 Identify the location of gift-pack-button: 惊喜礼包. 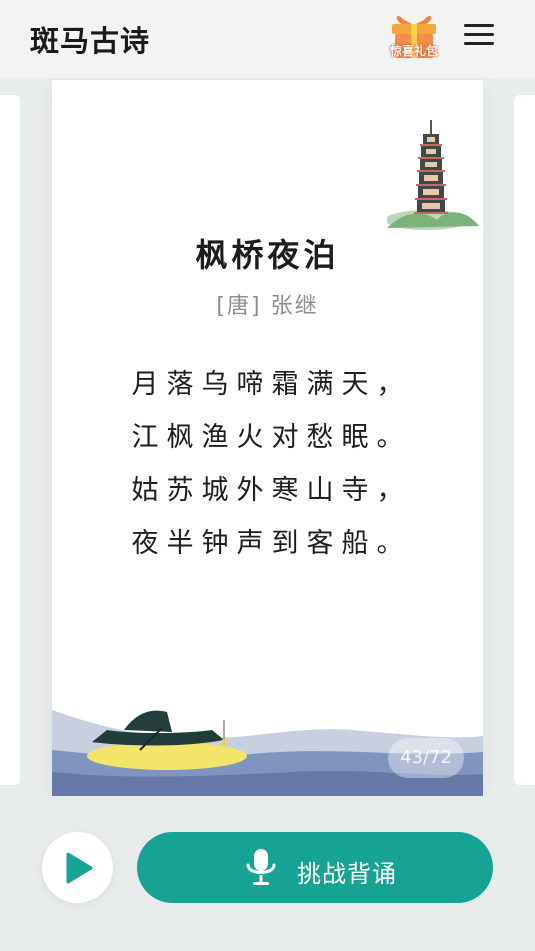
(414, 37).